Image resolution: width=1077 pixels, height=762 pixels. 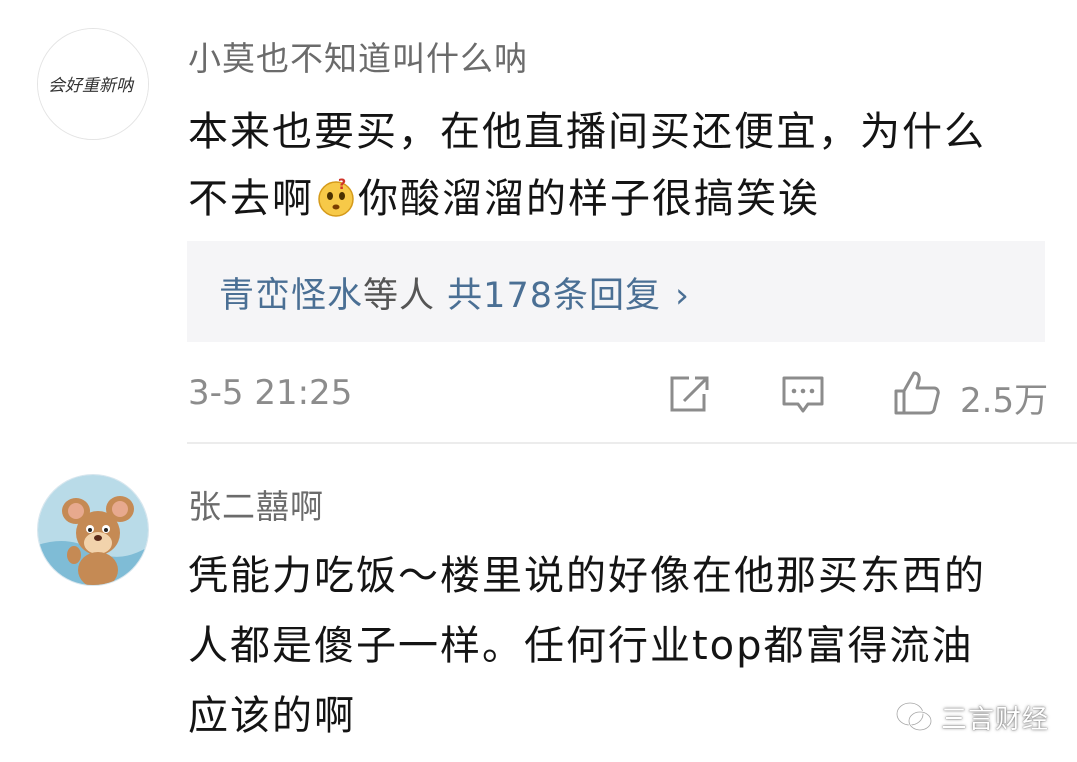 What do you see at coordinates (251, 199) in the screenshot?
I see `comment-text-segment: 不去啊` at bounding box center [251, 199].